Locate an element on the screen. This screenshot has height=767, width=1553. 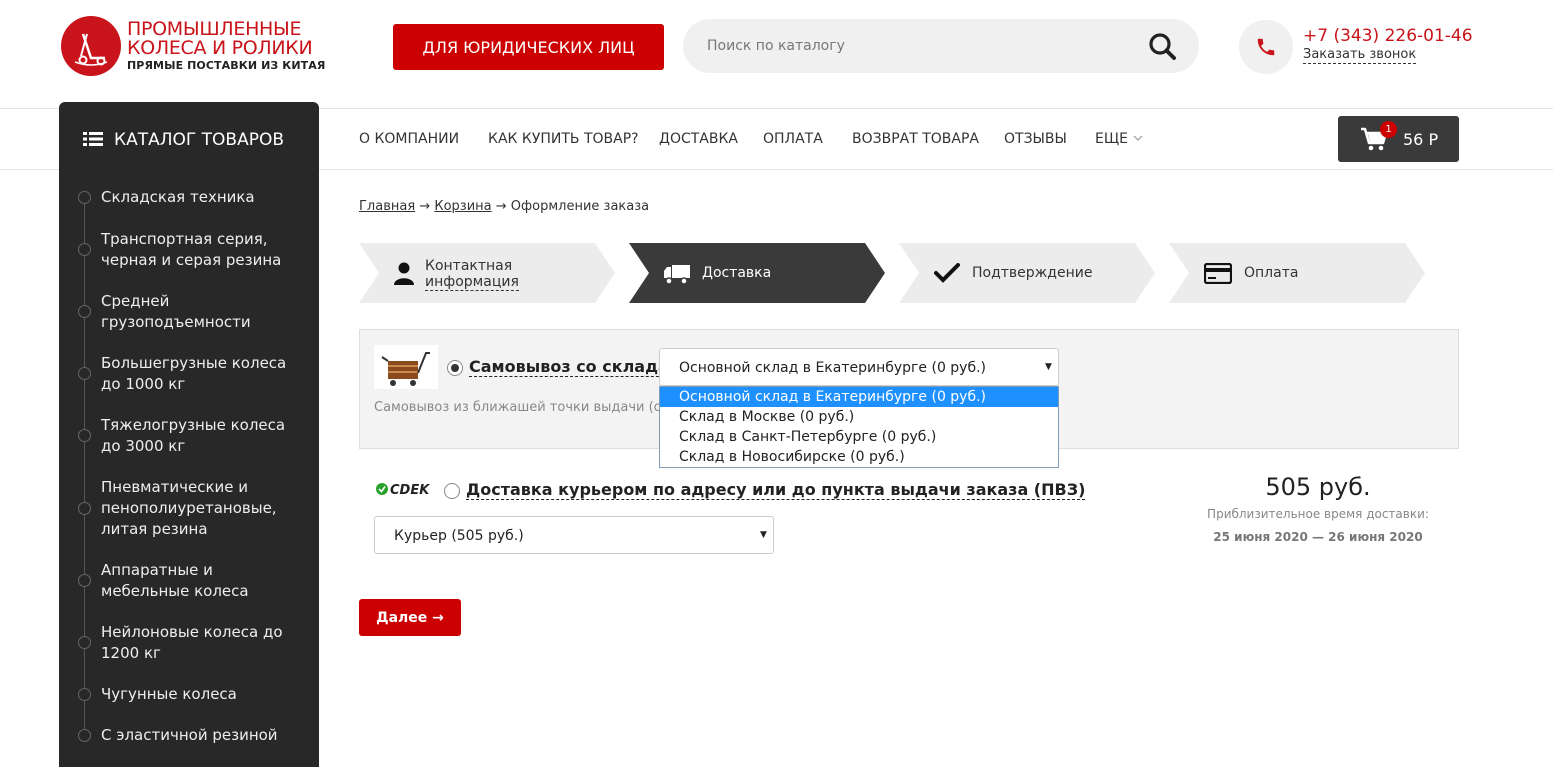
breadcrumb: Главная → Корзина → Оформление заказа is located at coordinates (504, 206).